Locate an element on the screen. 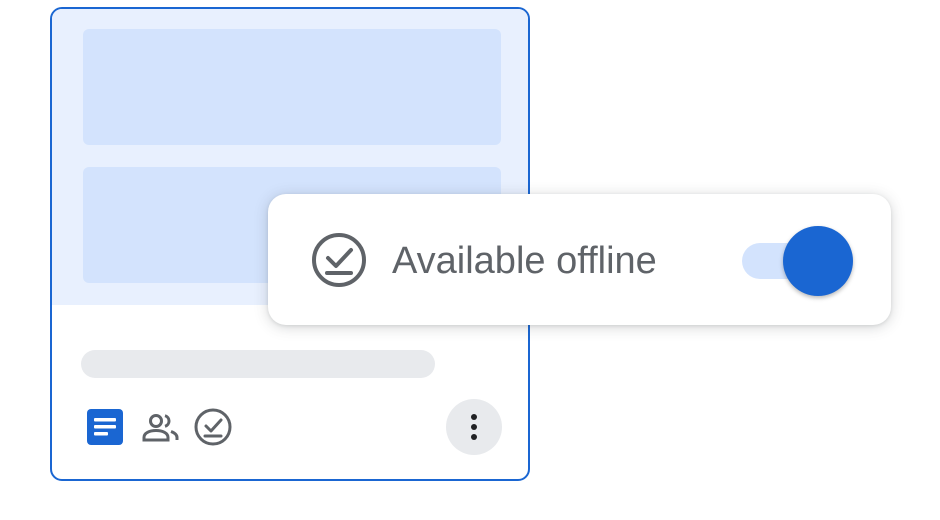  more-vert-icon is located at coordinates (474, 427).